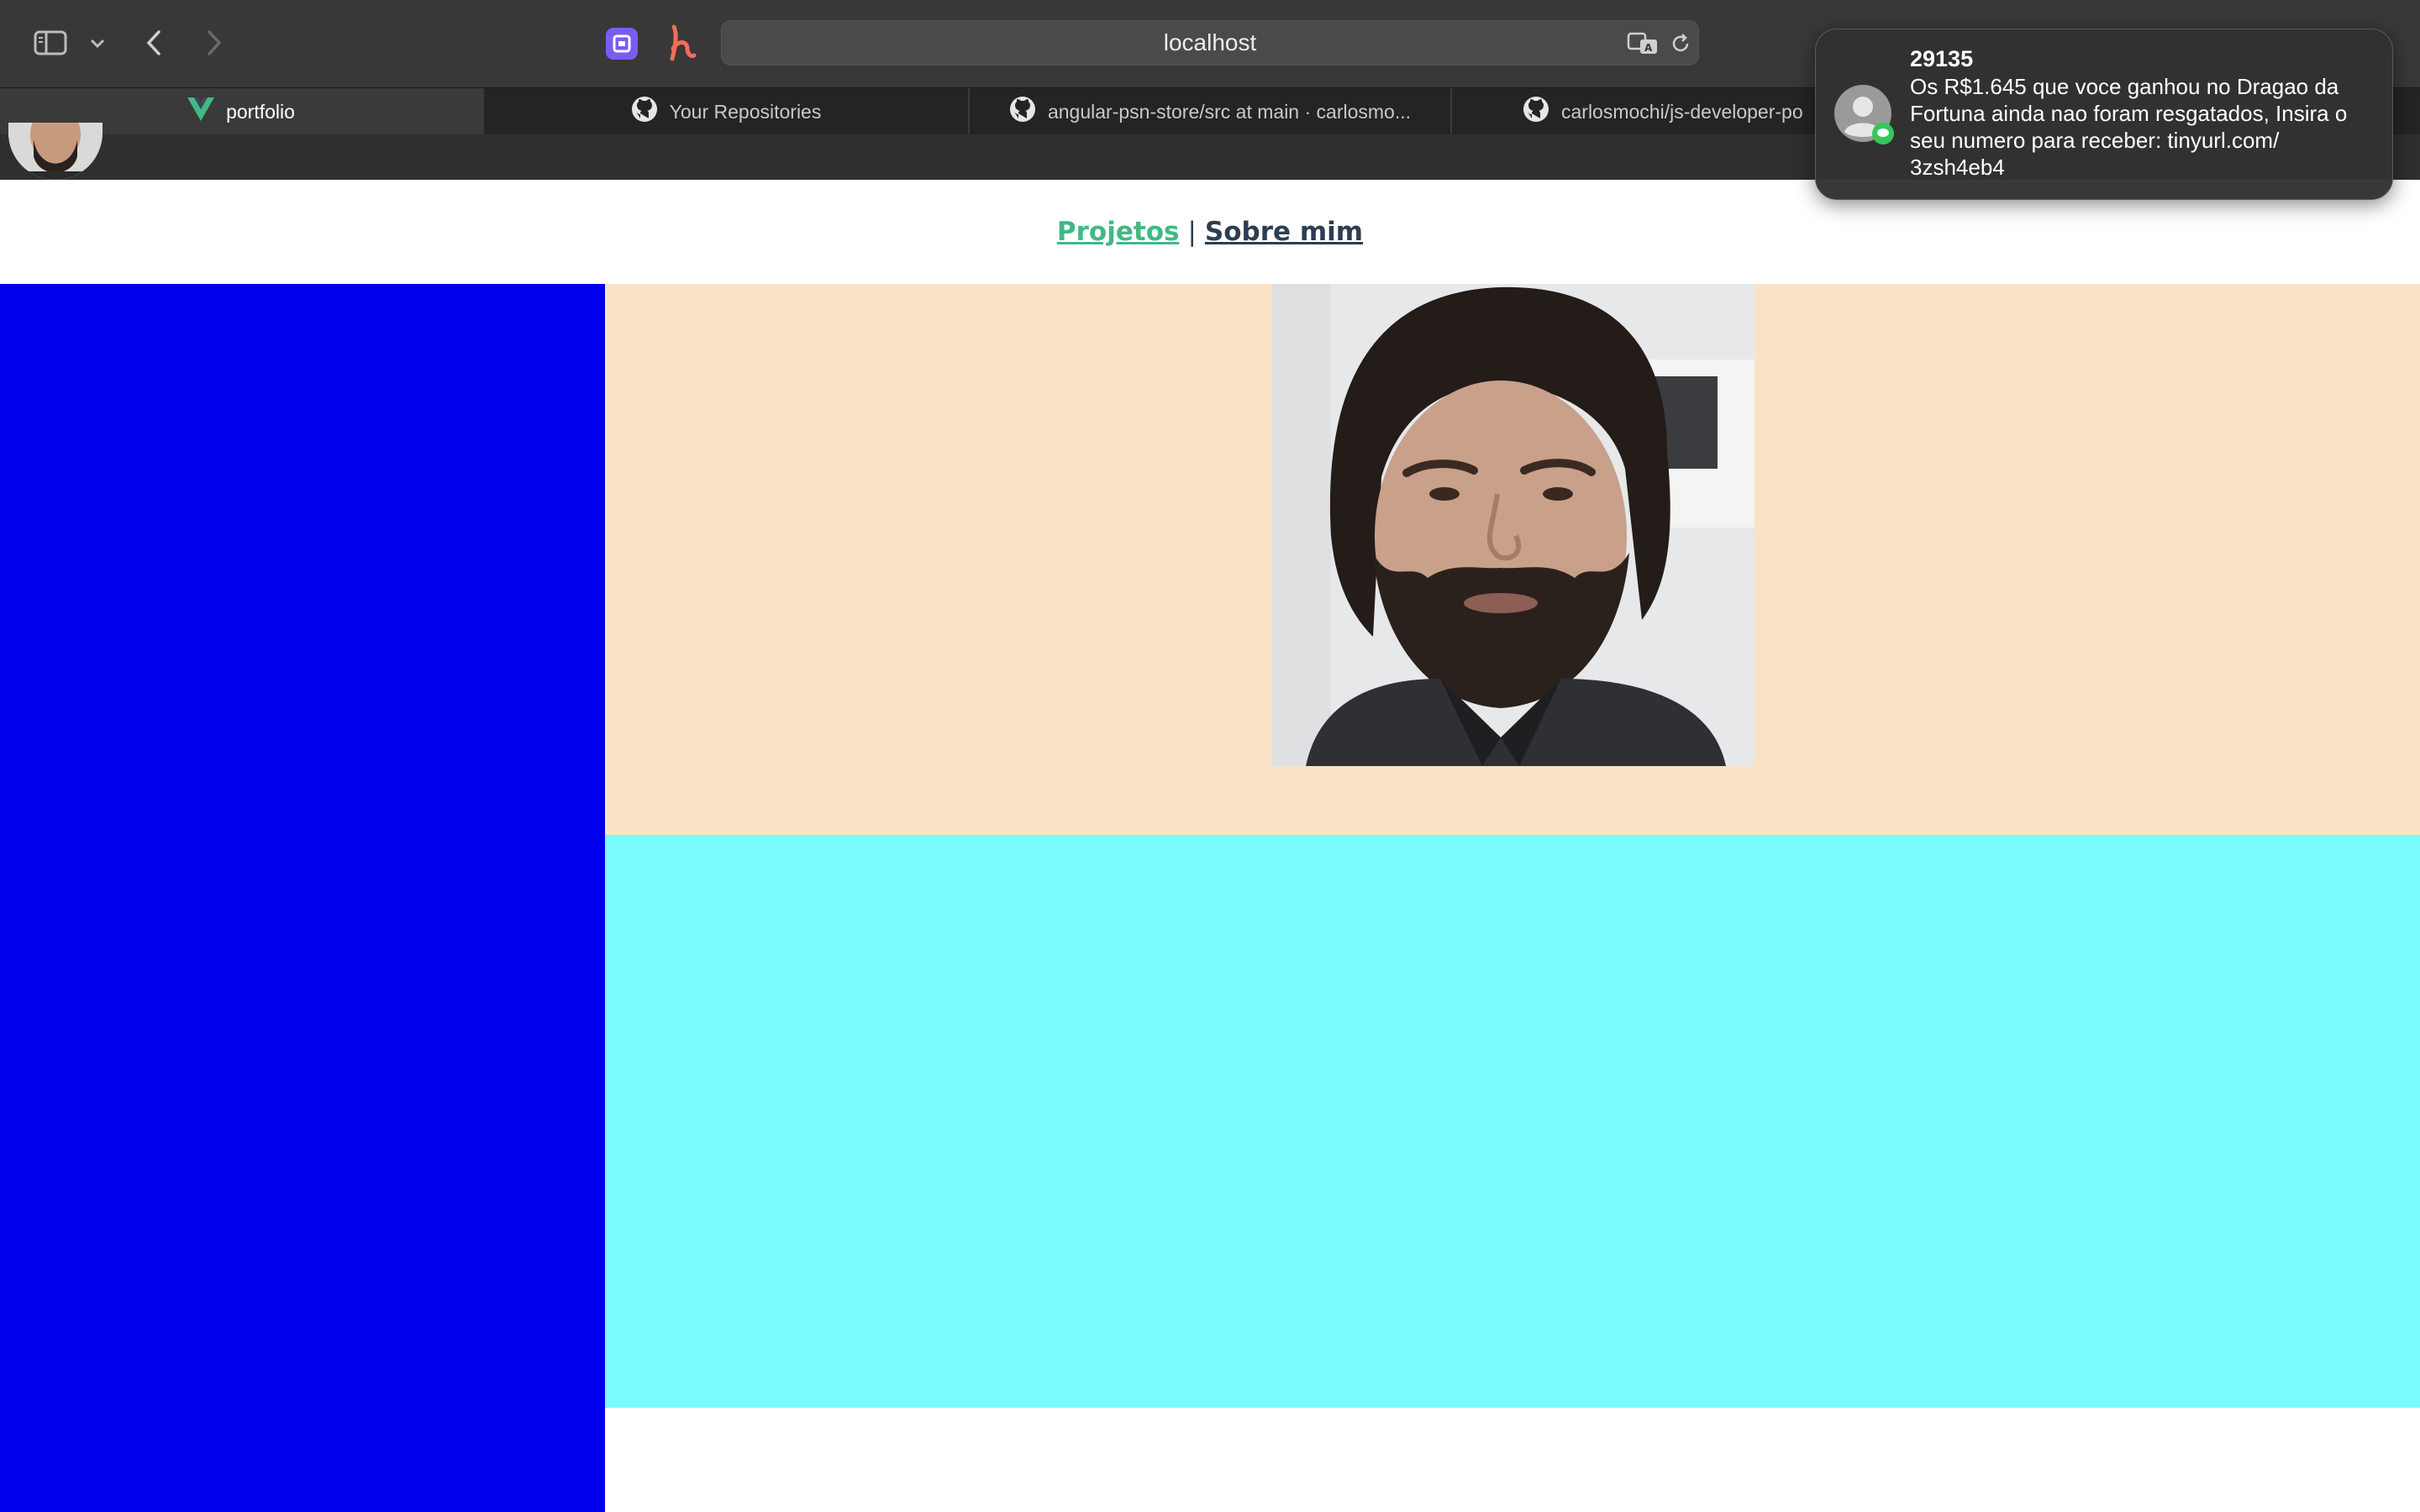 This screenshot has width=2420, height=1512. Describe the element at coordinates (261, 111) in the screenshot. I see `tab-label: portfolio` at that location.